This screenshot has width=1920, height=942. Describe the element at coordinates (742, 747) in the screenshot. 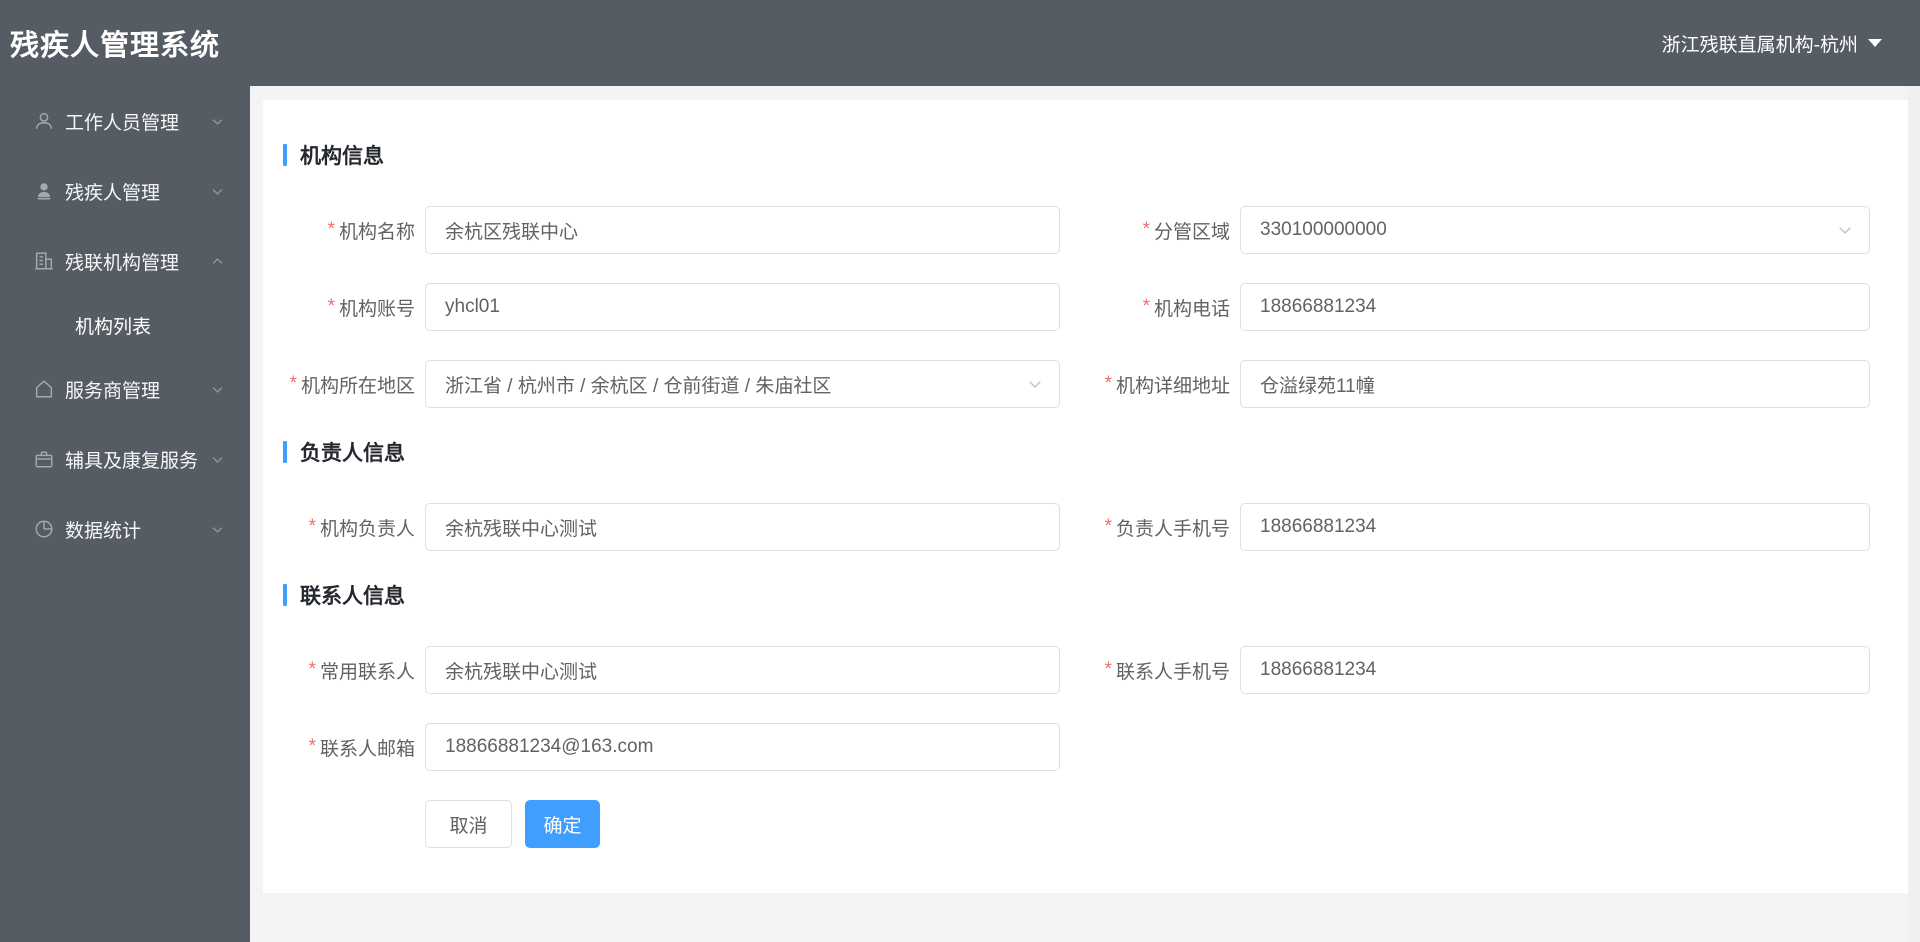

I see `contact-email-input` at that location.